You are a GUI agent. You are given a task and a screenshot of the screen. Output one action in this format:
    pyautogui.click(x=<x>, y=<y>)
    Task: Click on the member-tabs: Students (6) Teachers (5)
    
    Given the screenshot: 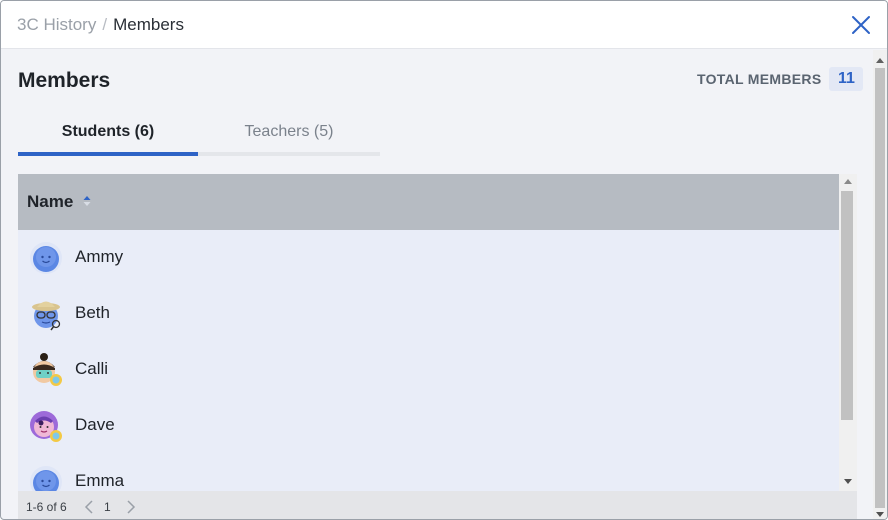 What is the action you would take?
    pyautogui.click(x=199, y=135)
    